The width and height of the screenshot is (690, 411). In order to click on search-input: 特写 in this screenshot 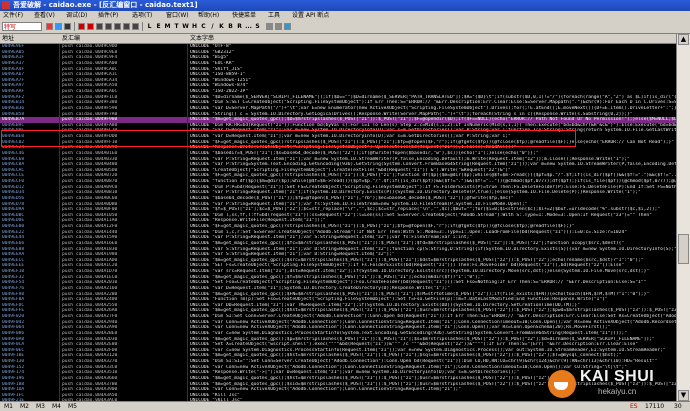, I will do `click(22, 26)`.